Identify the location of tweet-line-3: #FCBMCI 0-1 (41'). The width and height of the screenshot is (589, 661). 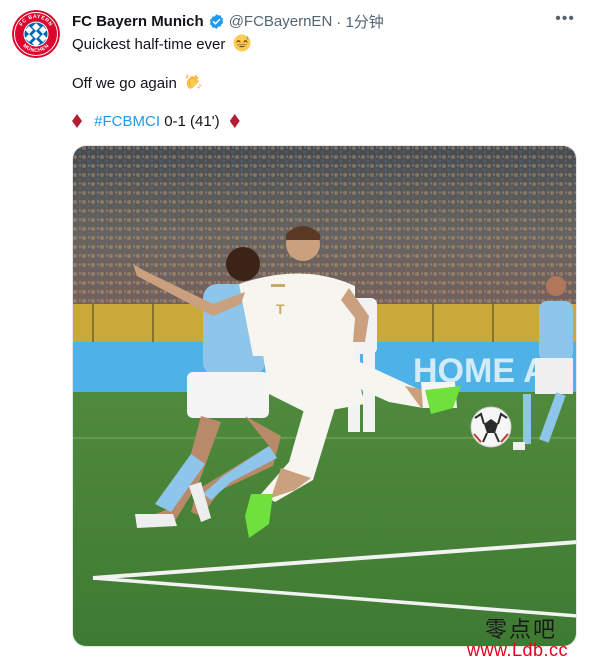
(156, 121).